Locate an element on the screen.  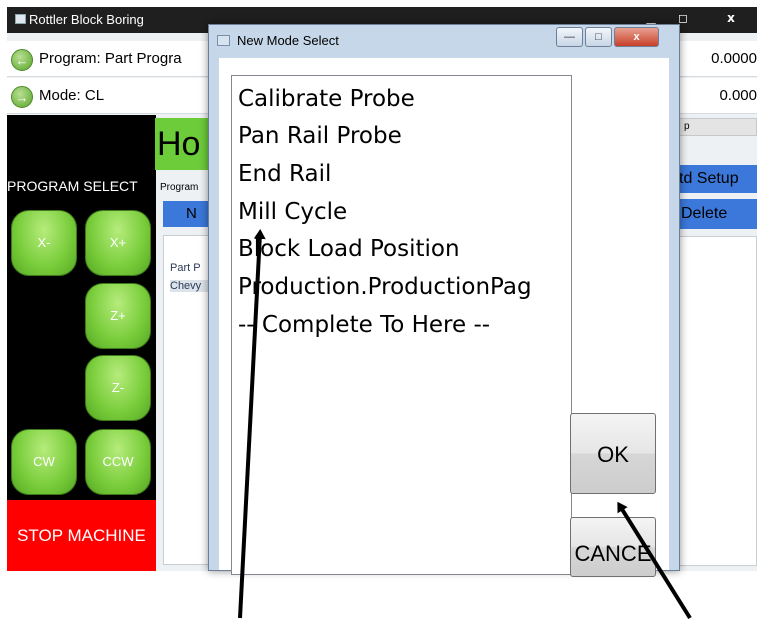
ccw-button: CCW is located at coordinates (118, 462).